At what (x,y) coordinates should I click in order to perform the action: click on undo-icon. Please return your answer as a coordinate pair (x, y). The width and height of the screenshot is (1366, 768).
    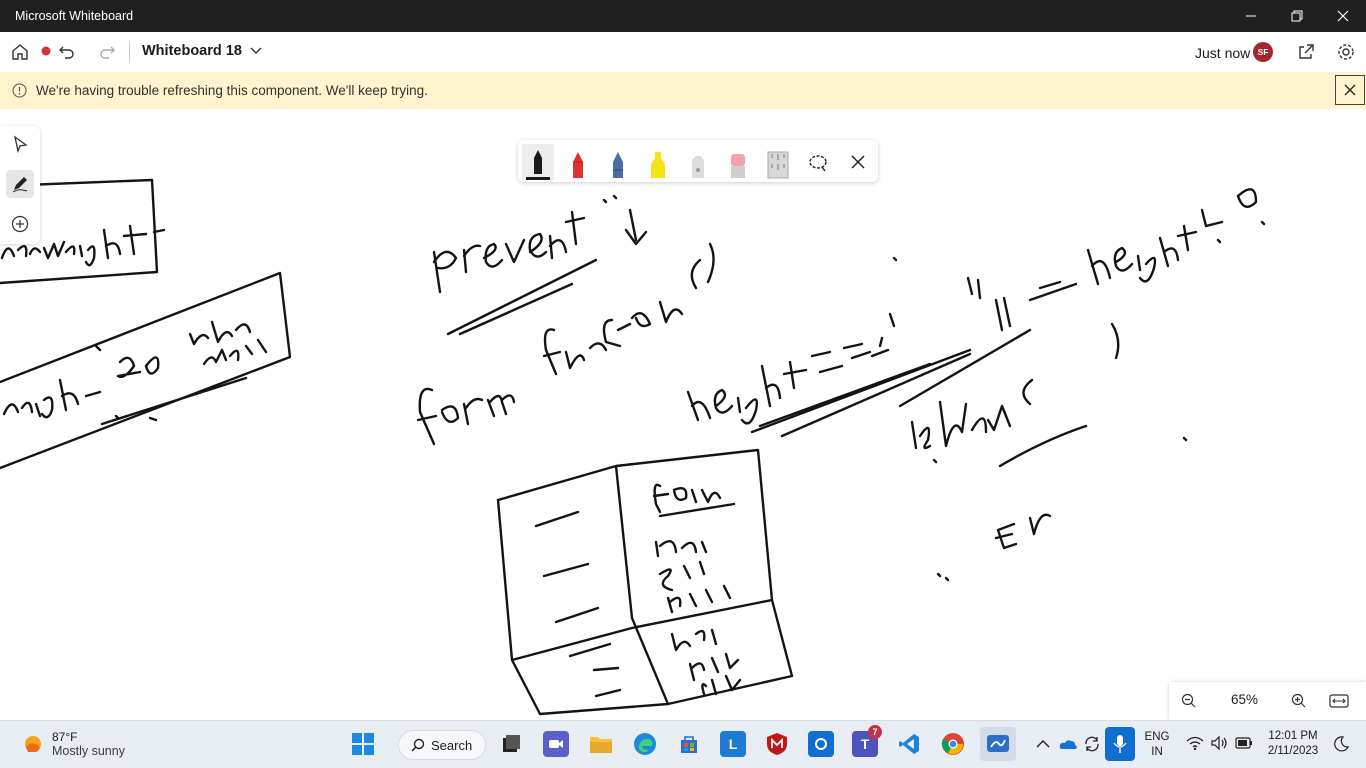
    Looking at the image, I should click on (66, 52).